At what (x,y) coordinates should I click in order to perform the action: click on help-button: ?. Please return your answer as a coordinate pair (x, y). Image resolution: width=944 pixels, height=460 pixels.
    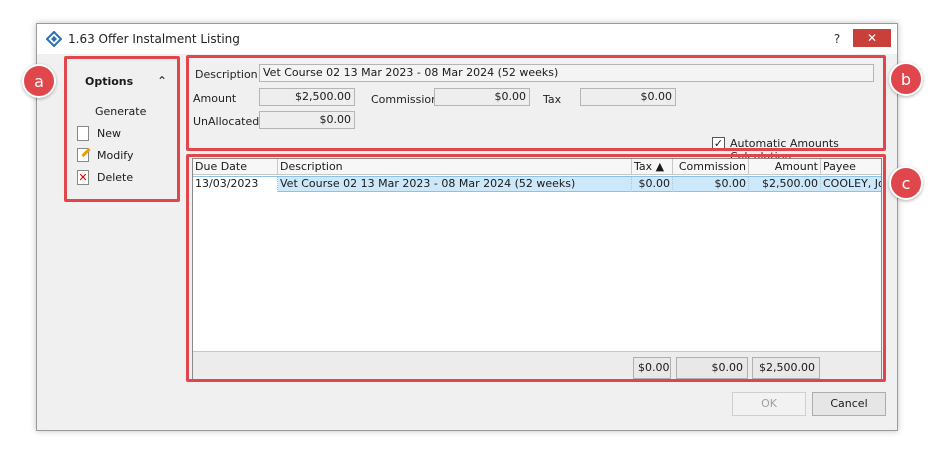
    Looking at the image, I should click on (837, 39).